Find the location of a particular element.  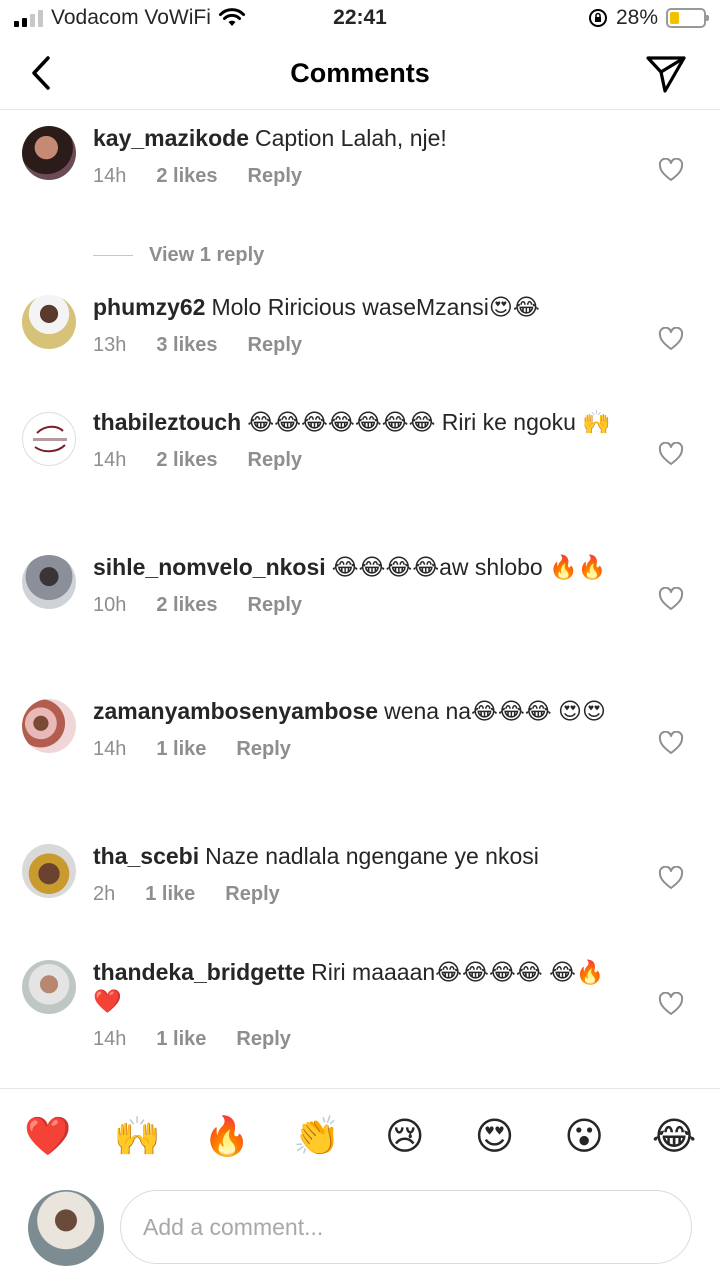

comment-time: 10h is located at coordinates (110, 605).